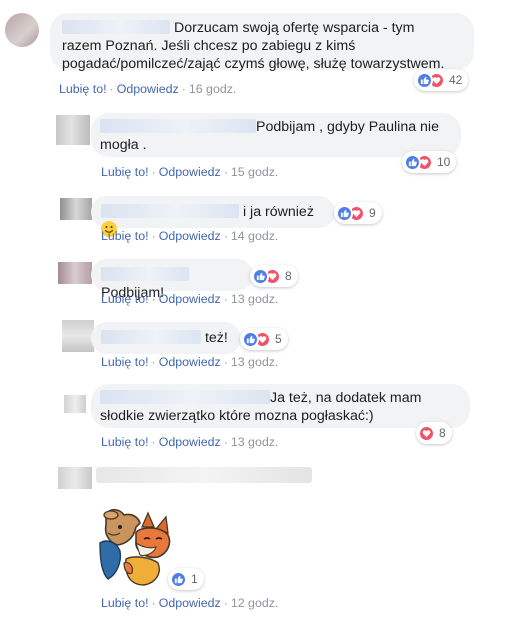 Image resolution: width=527 pixels, height=619 pixels. Describe the element at coordinates (278, 339) in the screenshot. I see `reaction-count: 5` at that location.